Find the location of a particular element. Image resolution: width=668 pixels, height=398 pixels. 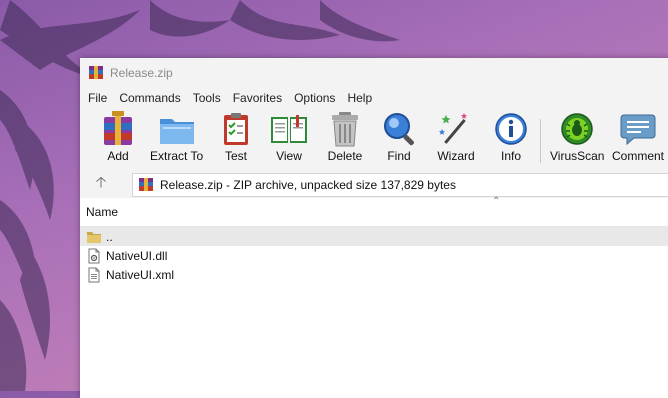

wizard-label: Wizard is located at coordinates (456, 156).